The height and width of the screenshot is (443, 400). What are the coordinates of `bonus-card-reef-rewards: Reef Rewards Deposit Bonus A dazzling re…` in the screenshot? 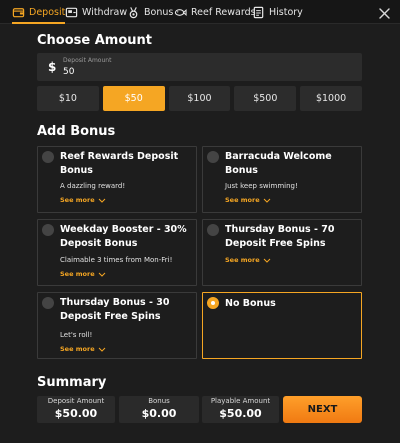 It's located at (117, 179).